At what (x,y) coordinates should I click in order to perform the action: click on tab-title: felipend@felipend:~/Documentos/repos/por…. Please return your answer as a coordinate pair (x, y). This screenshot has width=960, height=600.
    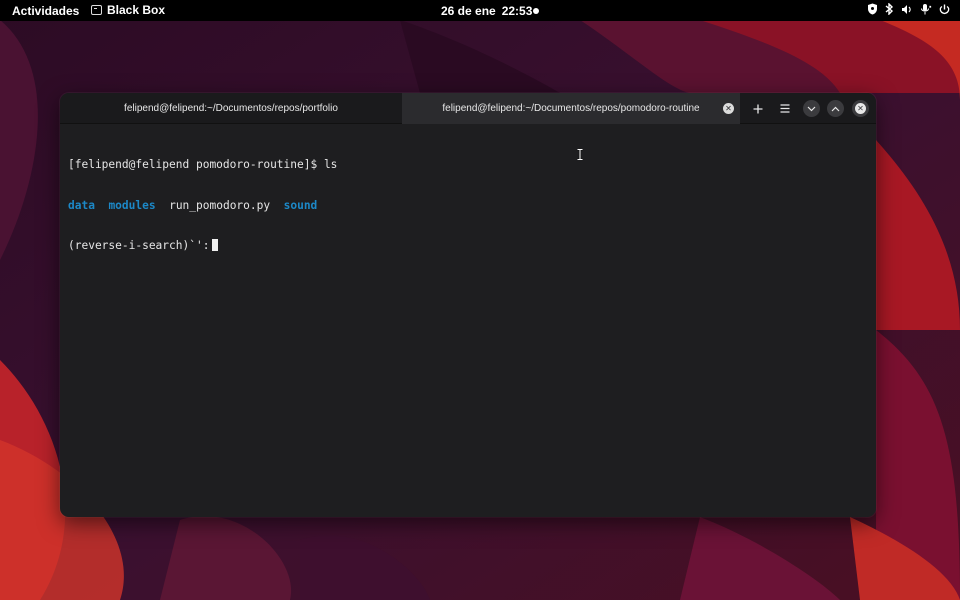
    Looking at the image, I should click on (231, 108).